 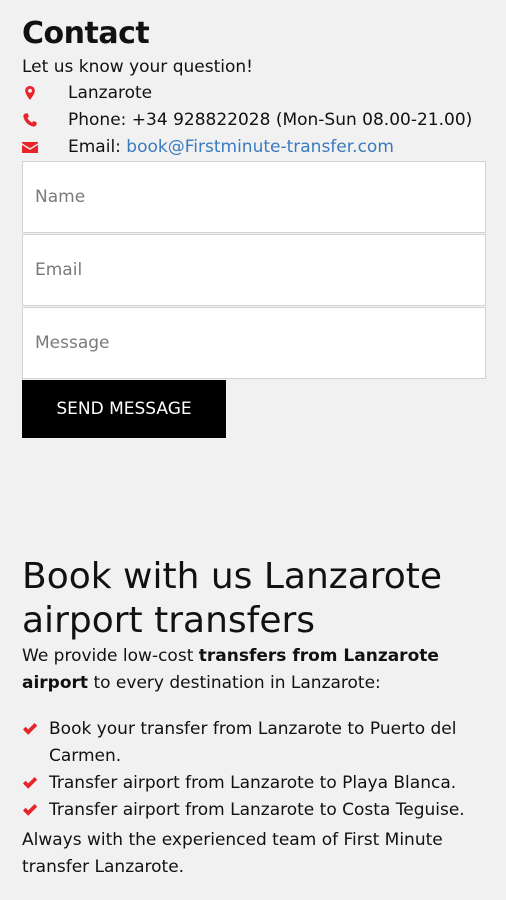 What do you see at coordinates (234, 683) in the screenshot?
I see `intro-text-end: to every destination in Lanzarote:` at bounding box center [234, 683].